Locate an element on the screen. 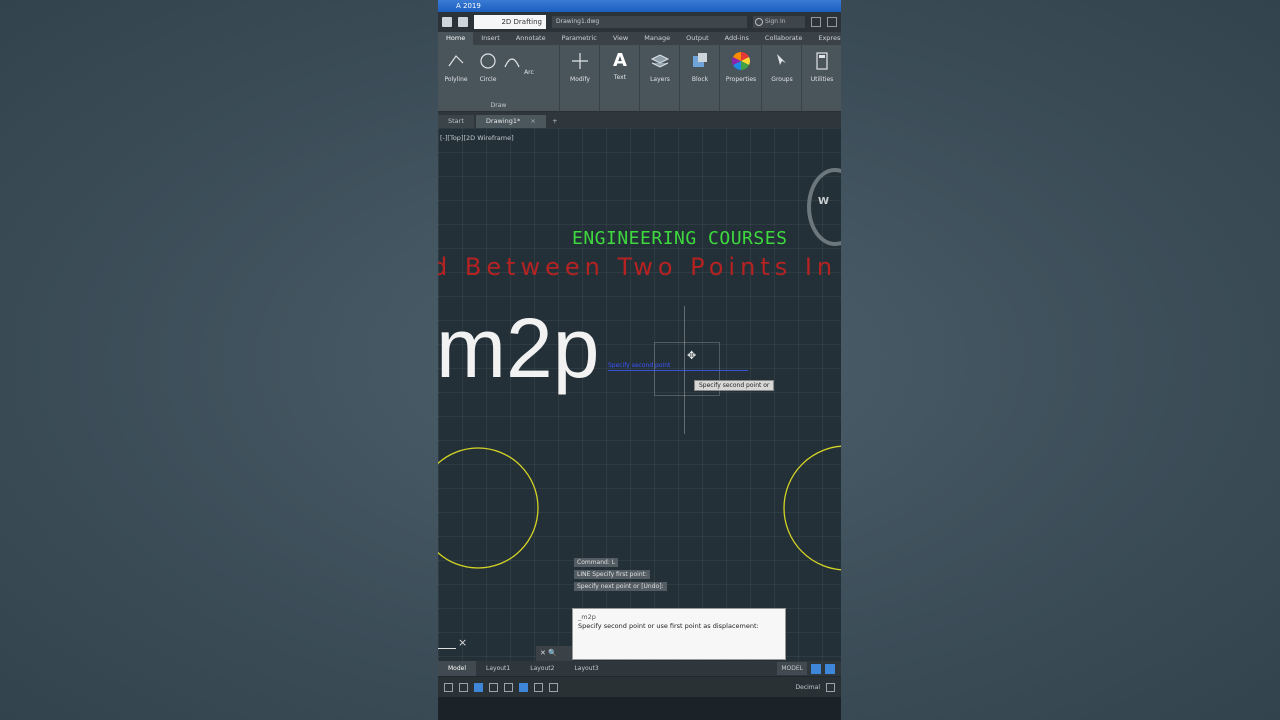 This screenshot has width=1280, height=720. tab-insert: Insert is located at coordinates (490, 38).